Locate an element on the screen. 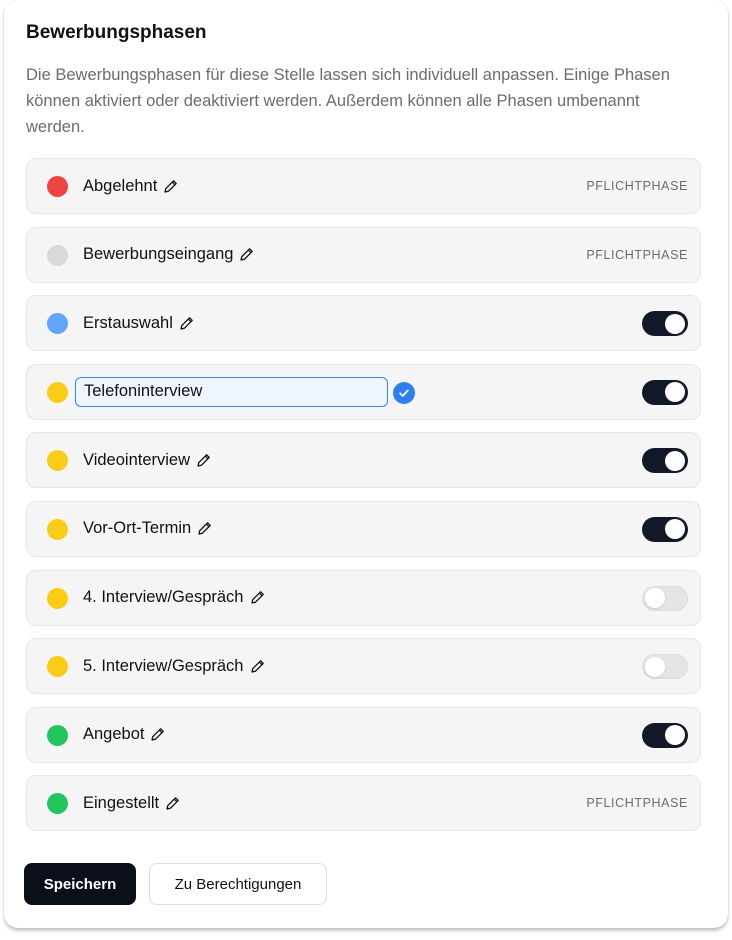  phase-row-erstauswahl: Erstauswahl is located at coordinates (363, 323).